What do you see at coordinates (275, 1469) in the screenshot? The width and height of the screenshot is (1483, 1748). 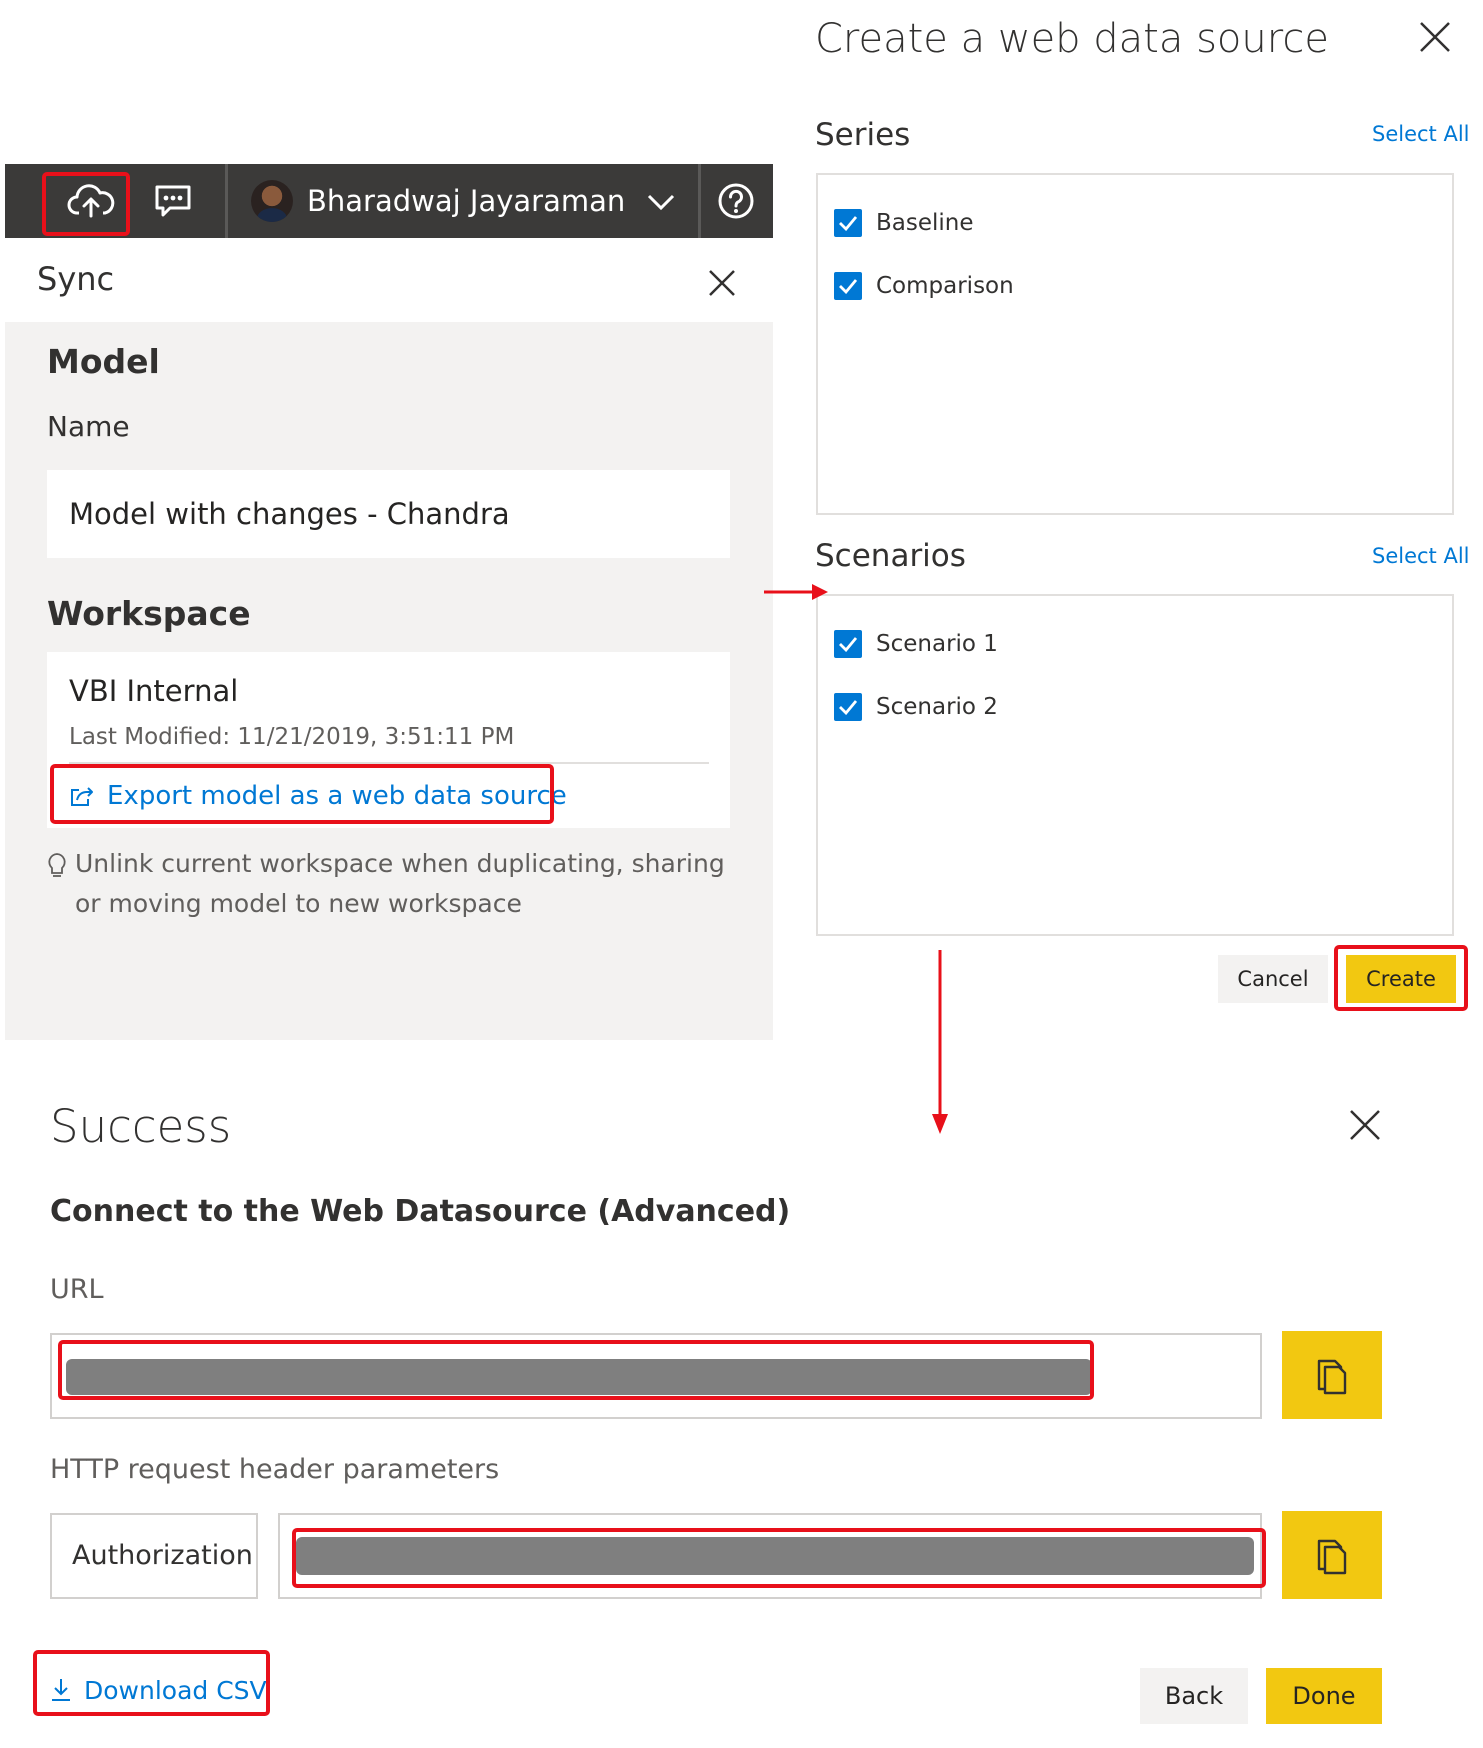 I see `headers-label: HTTP request header parameters` at bounding box center [275, 1469].